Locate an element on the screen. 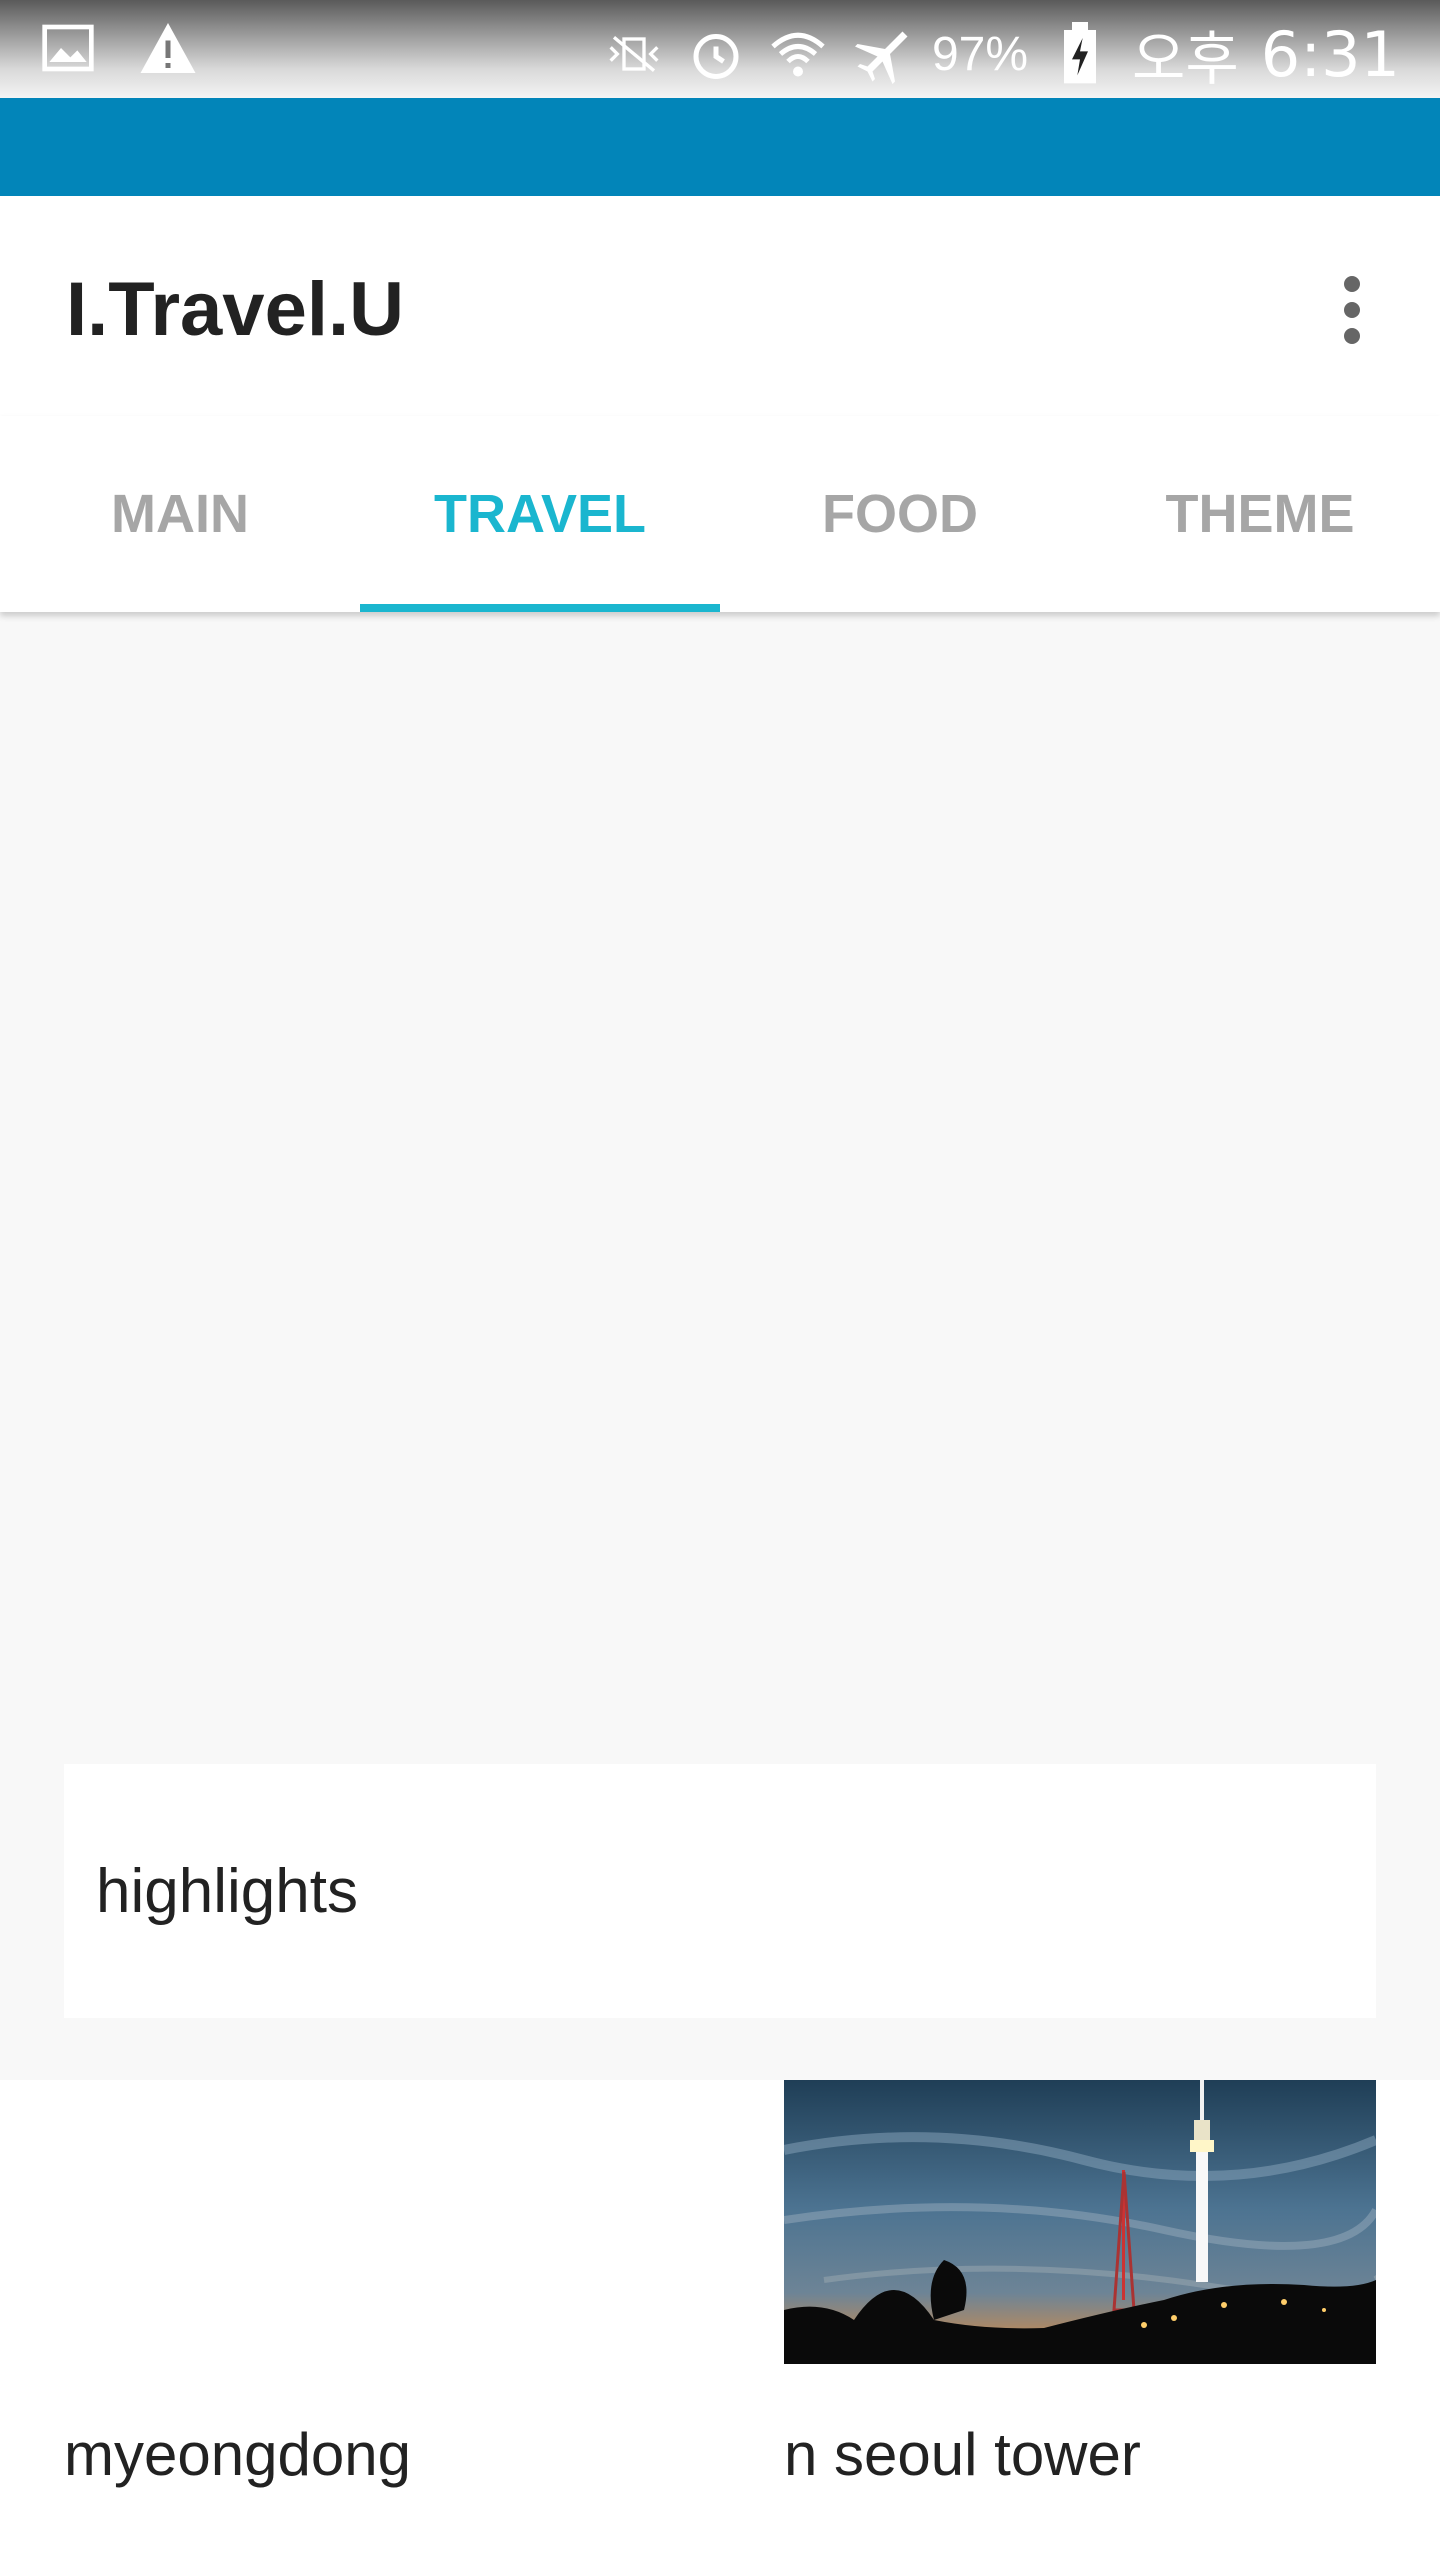 Image resolution: width=1440 pixels, height=2560 pixels. tab-travel: TRAVEL is located at coordinates (540, 514).